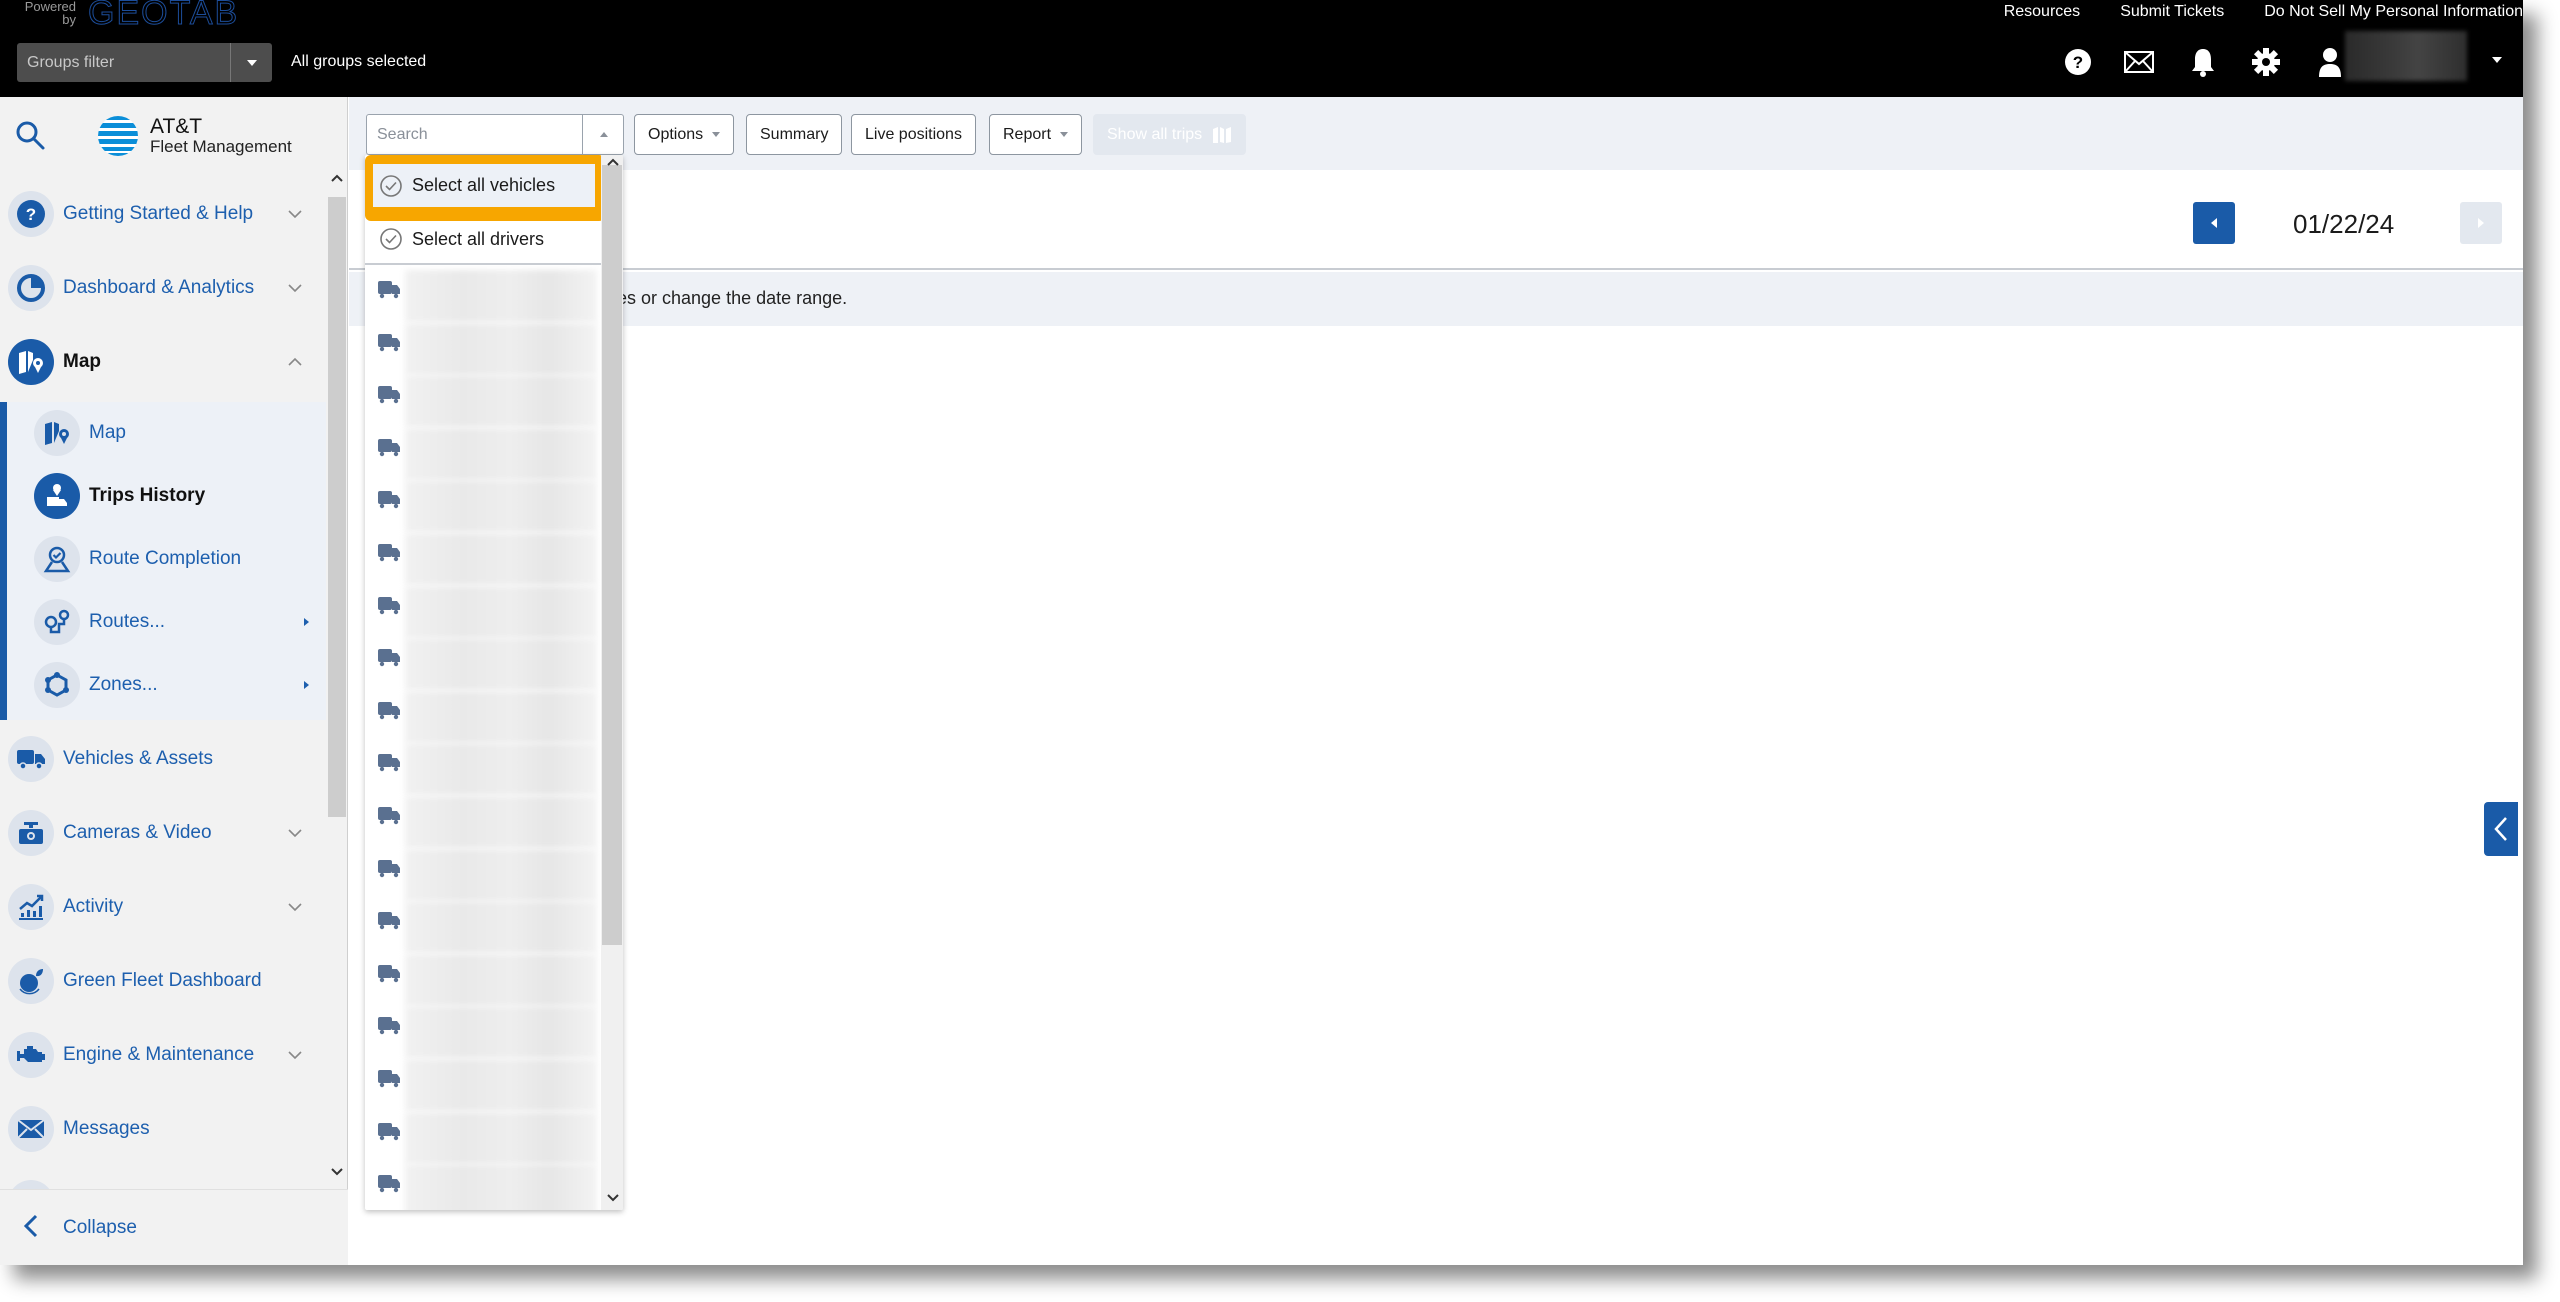 This screenshot has width=2560, height=1302. What do you see at coordinates (163, 907) in the screenshot?
I see `sidebar-item-activity: Activity` at bounding box center [163, 907].